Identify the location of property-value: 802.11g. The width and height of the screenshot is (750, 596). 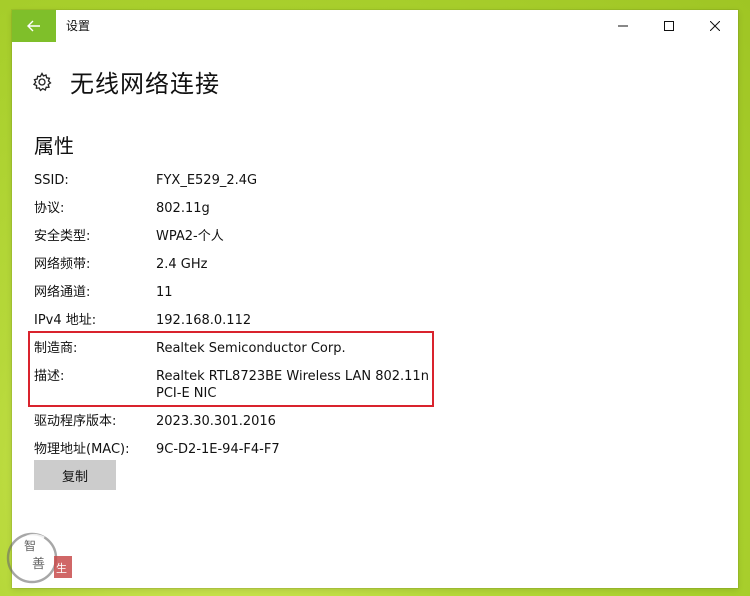
(183, 208).